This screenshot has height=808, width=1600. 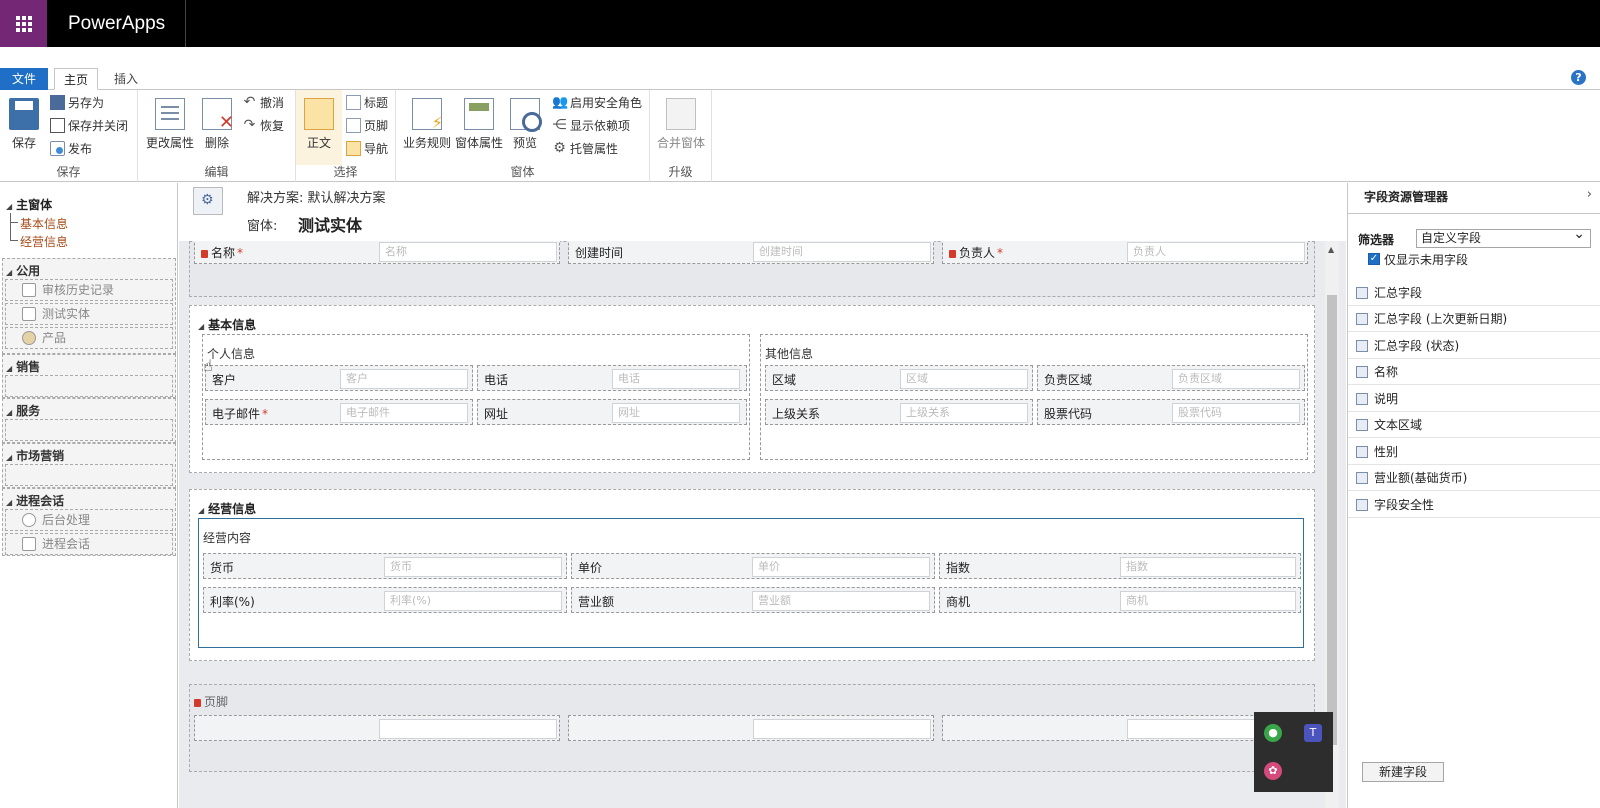 I want to click on help-icon: ?, so click(x=1578, y=77).